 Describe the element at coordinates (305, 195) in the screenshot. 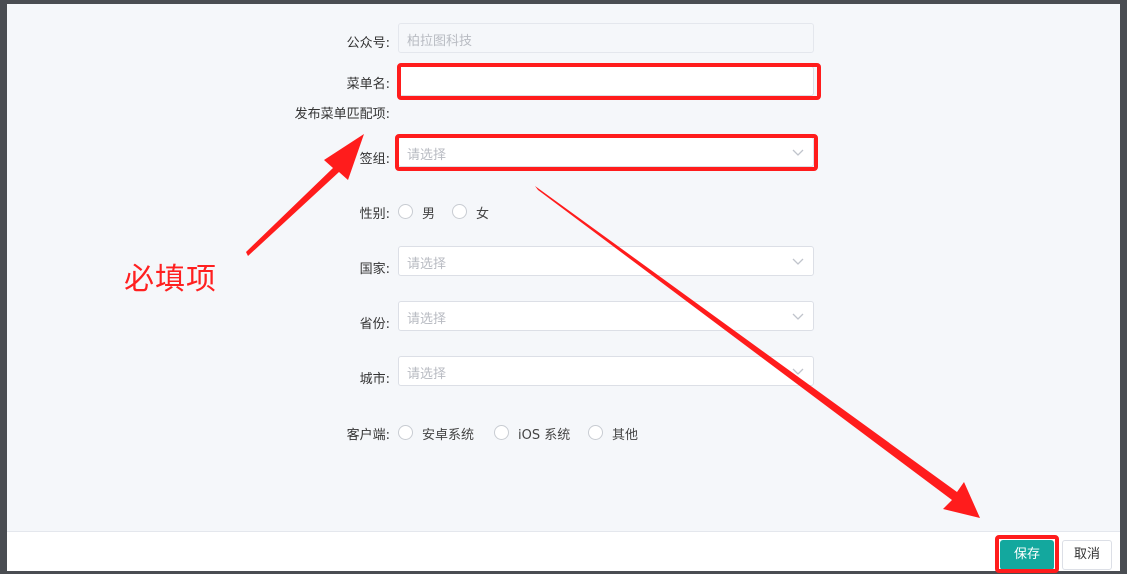

I see `arrow-to-tag-group` at that location.